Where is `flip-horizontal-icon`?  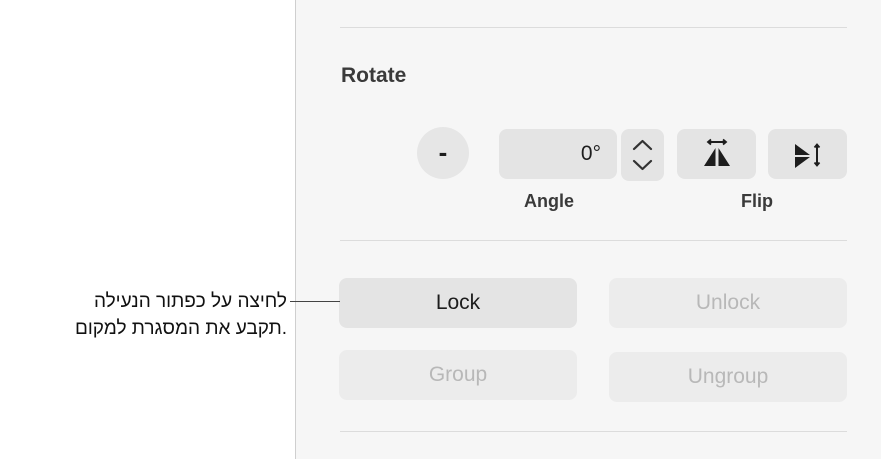
flip-horizontal-icon is located at coordinates (716, 152).